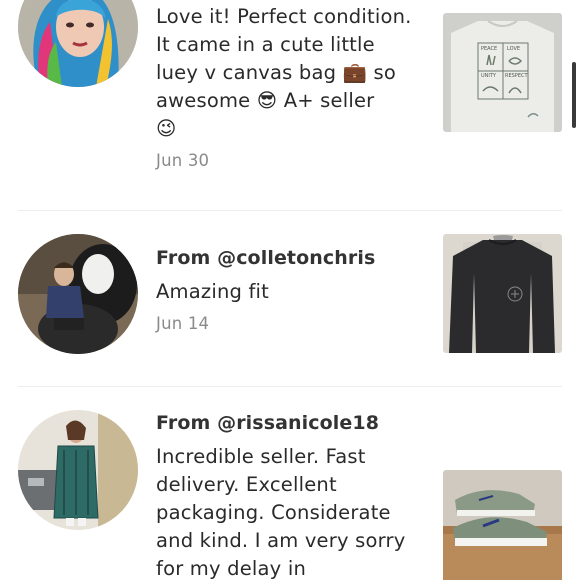  What do you see at coordinates (166, 128) in the screenshot?
I see `review-text-line: 😉` at bounding box center [166, 128].